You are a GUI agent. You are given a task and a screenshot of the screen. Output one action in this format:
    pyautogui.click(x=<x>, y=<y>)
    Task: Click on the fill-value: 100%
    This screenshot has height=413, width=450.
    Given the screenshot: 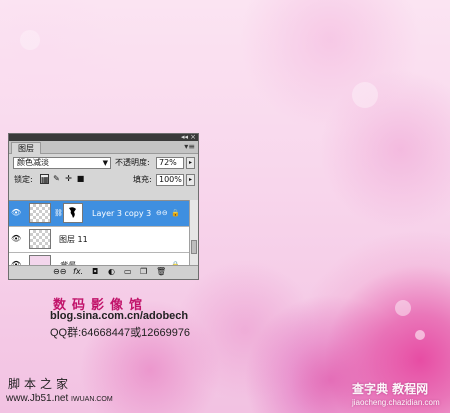 What is the action you would take?
    pyautogui.click(x=170, y=179)
    